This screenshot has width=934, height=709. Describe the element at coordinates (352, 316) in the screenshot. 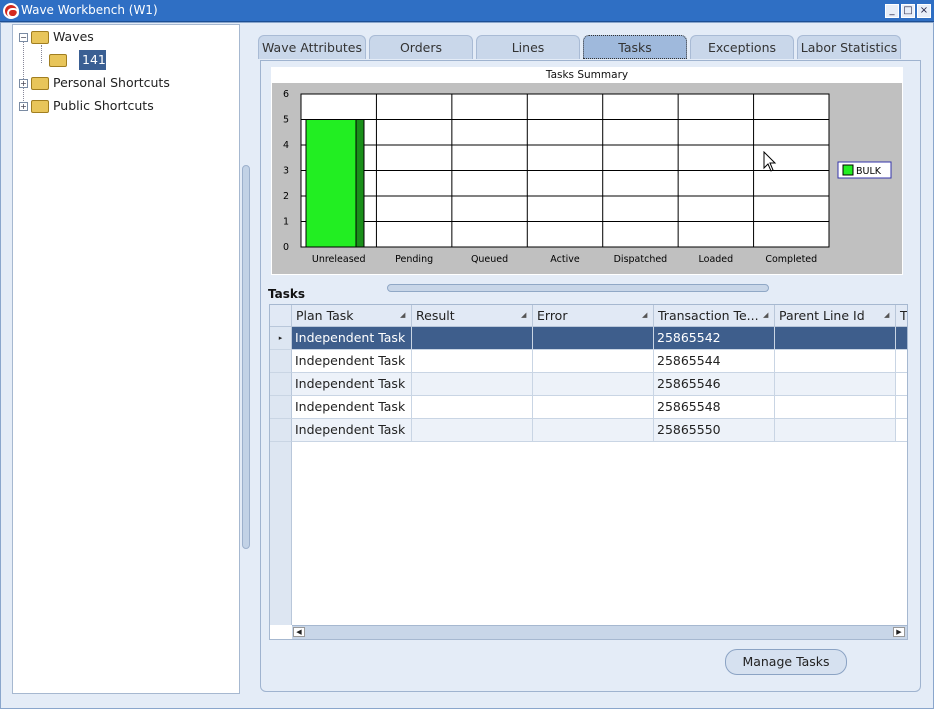

I see `column-header: Plan Task` at that location.